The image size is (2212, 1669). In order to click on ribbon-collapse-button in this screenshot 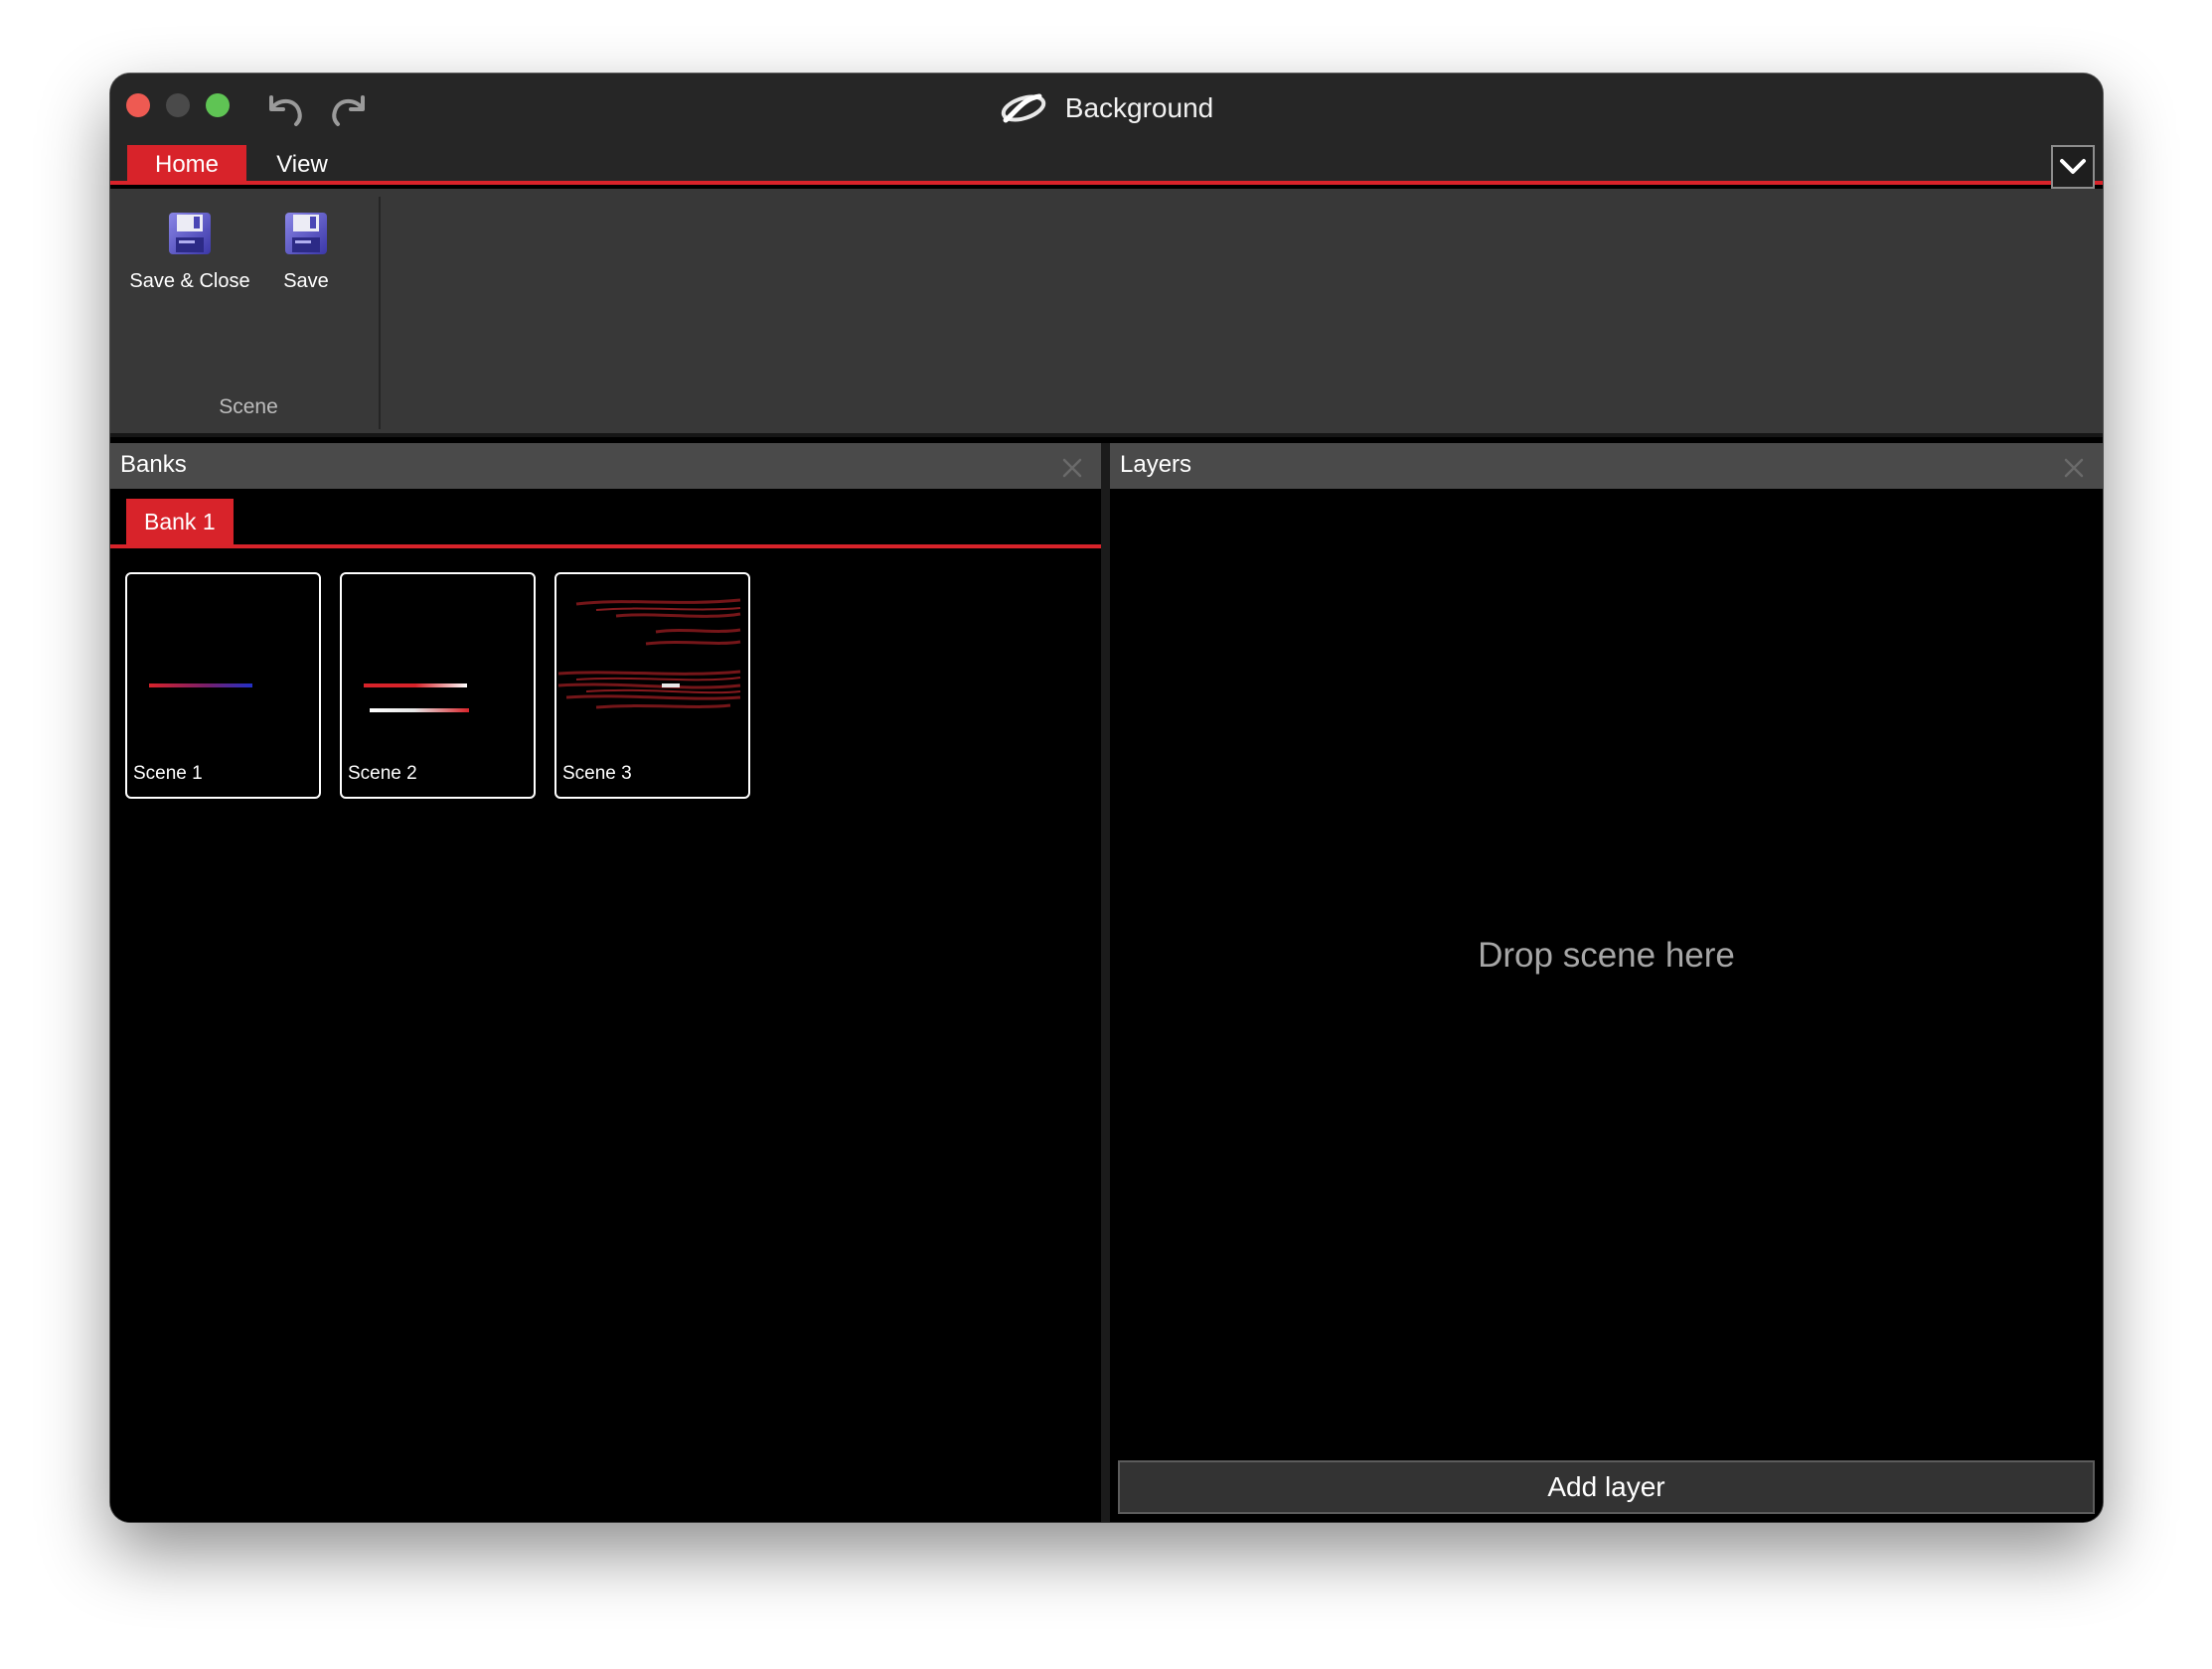, I will do `click(2073, 167)`.